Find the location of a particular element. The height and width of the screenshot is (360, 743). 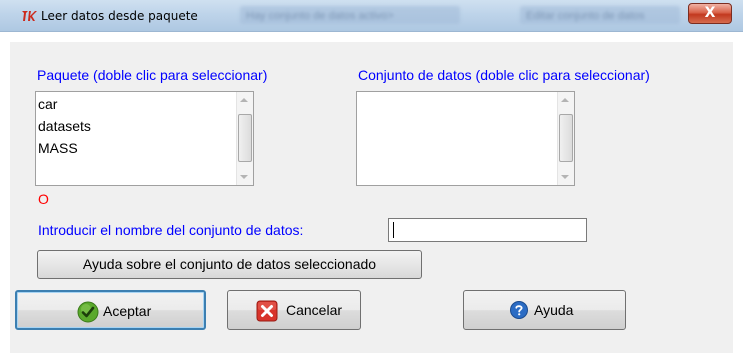

datasets-scrollbar is located at coordinates (565, 138).